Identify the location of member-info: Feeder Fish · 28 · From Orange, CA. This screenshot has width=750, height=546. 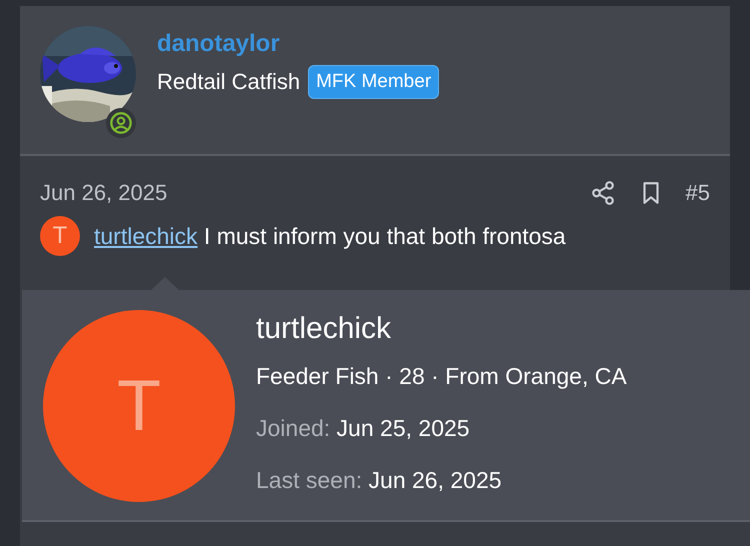
(441, 376).